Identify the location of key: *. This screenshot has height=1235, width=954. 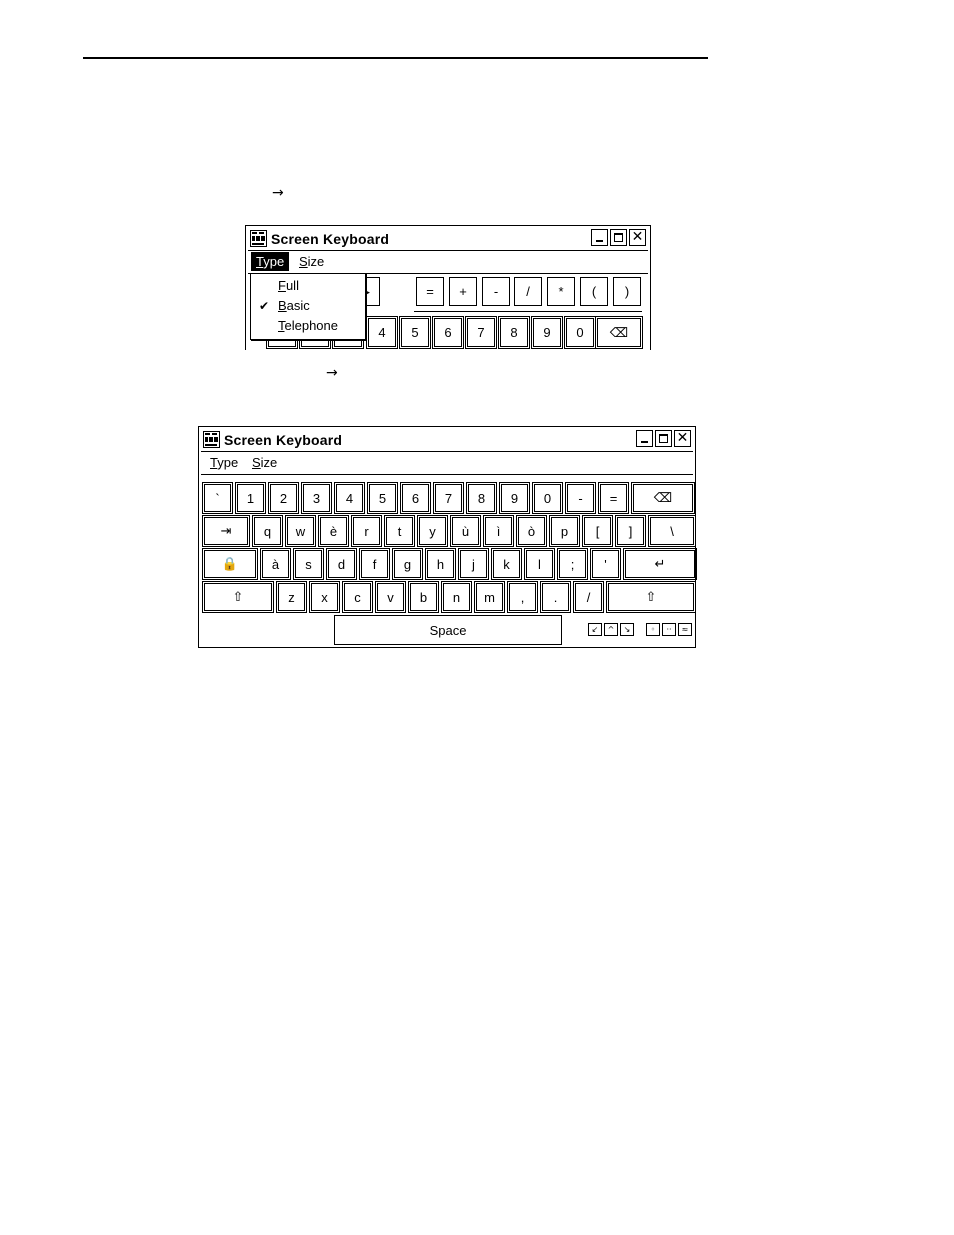
(561, 291).